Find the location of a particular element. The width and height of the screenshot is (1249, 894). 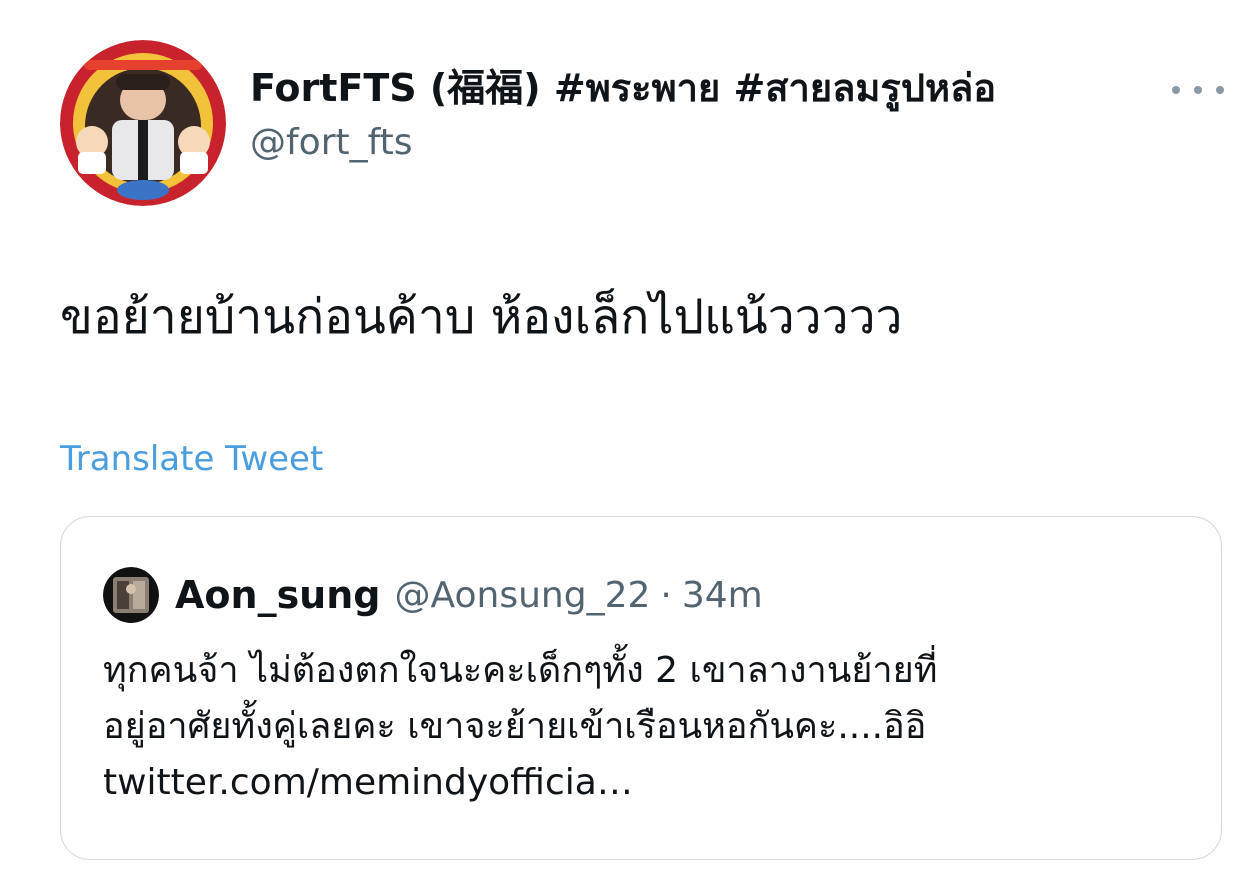

author-avatar is located at coordinates (143, 123).